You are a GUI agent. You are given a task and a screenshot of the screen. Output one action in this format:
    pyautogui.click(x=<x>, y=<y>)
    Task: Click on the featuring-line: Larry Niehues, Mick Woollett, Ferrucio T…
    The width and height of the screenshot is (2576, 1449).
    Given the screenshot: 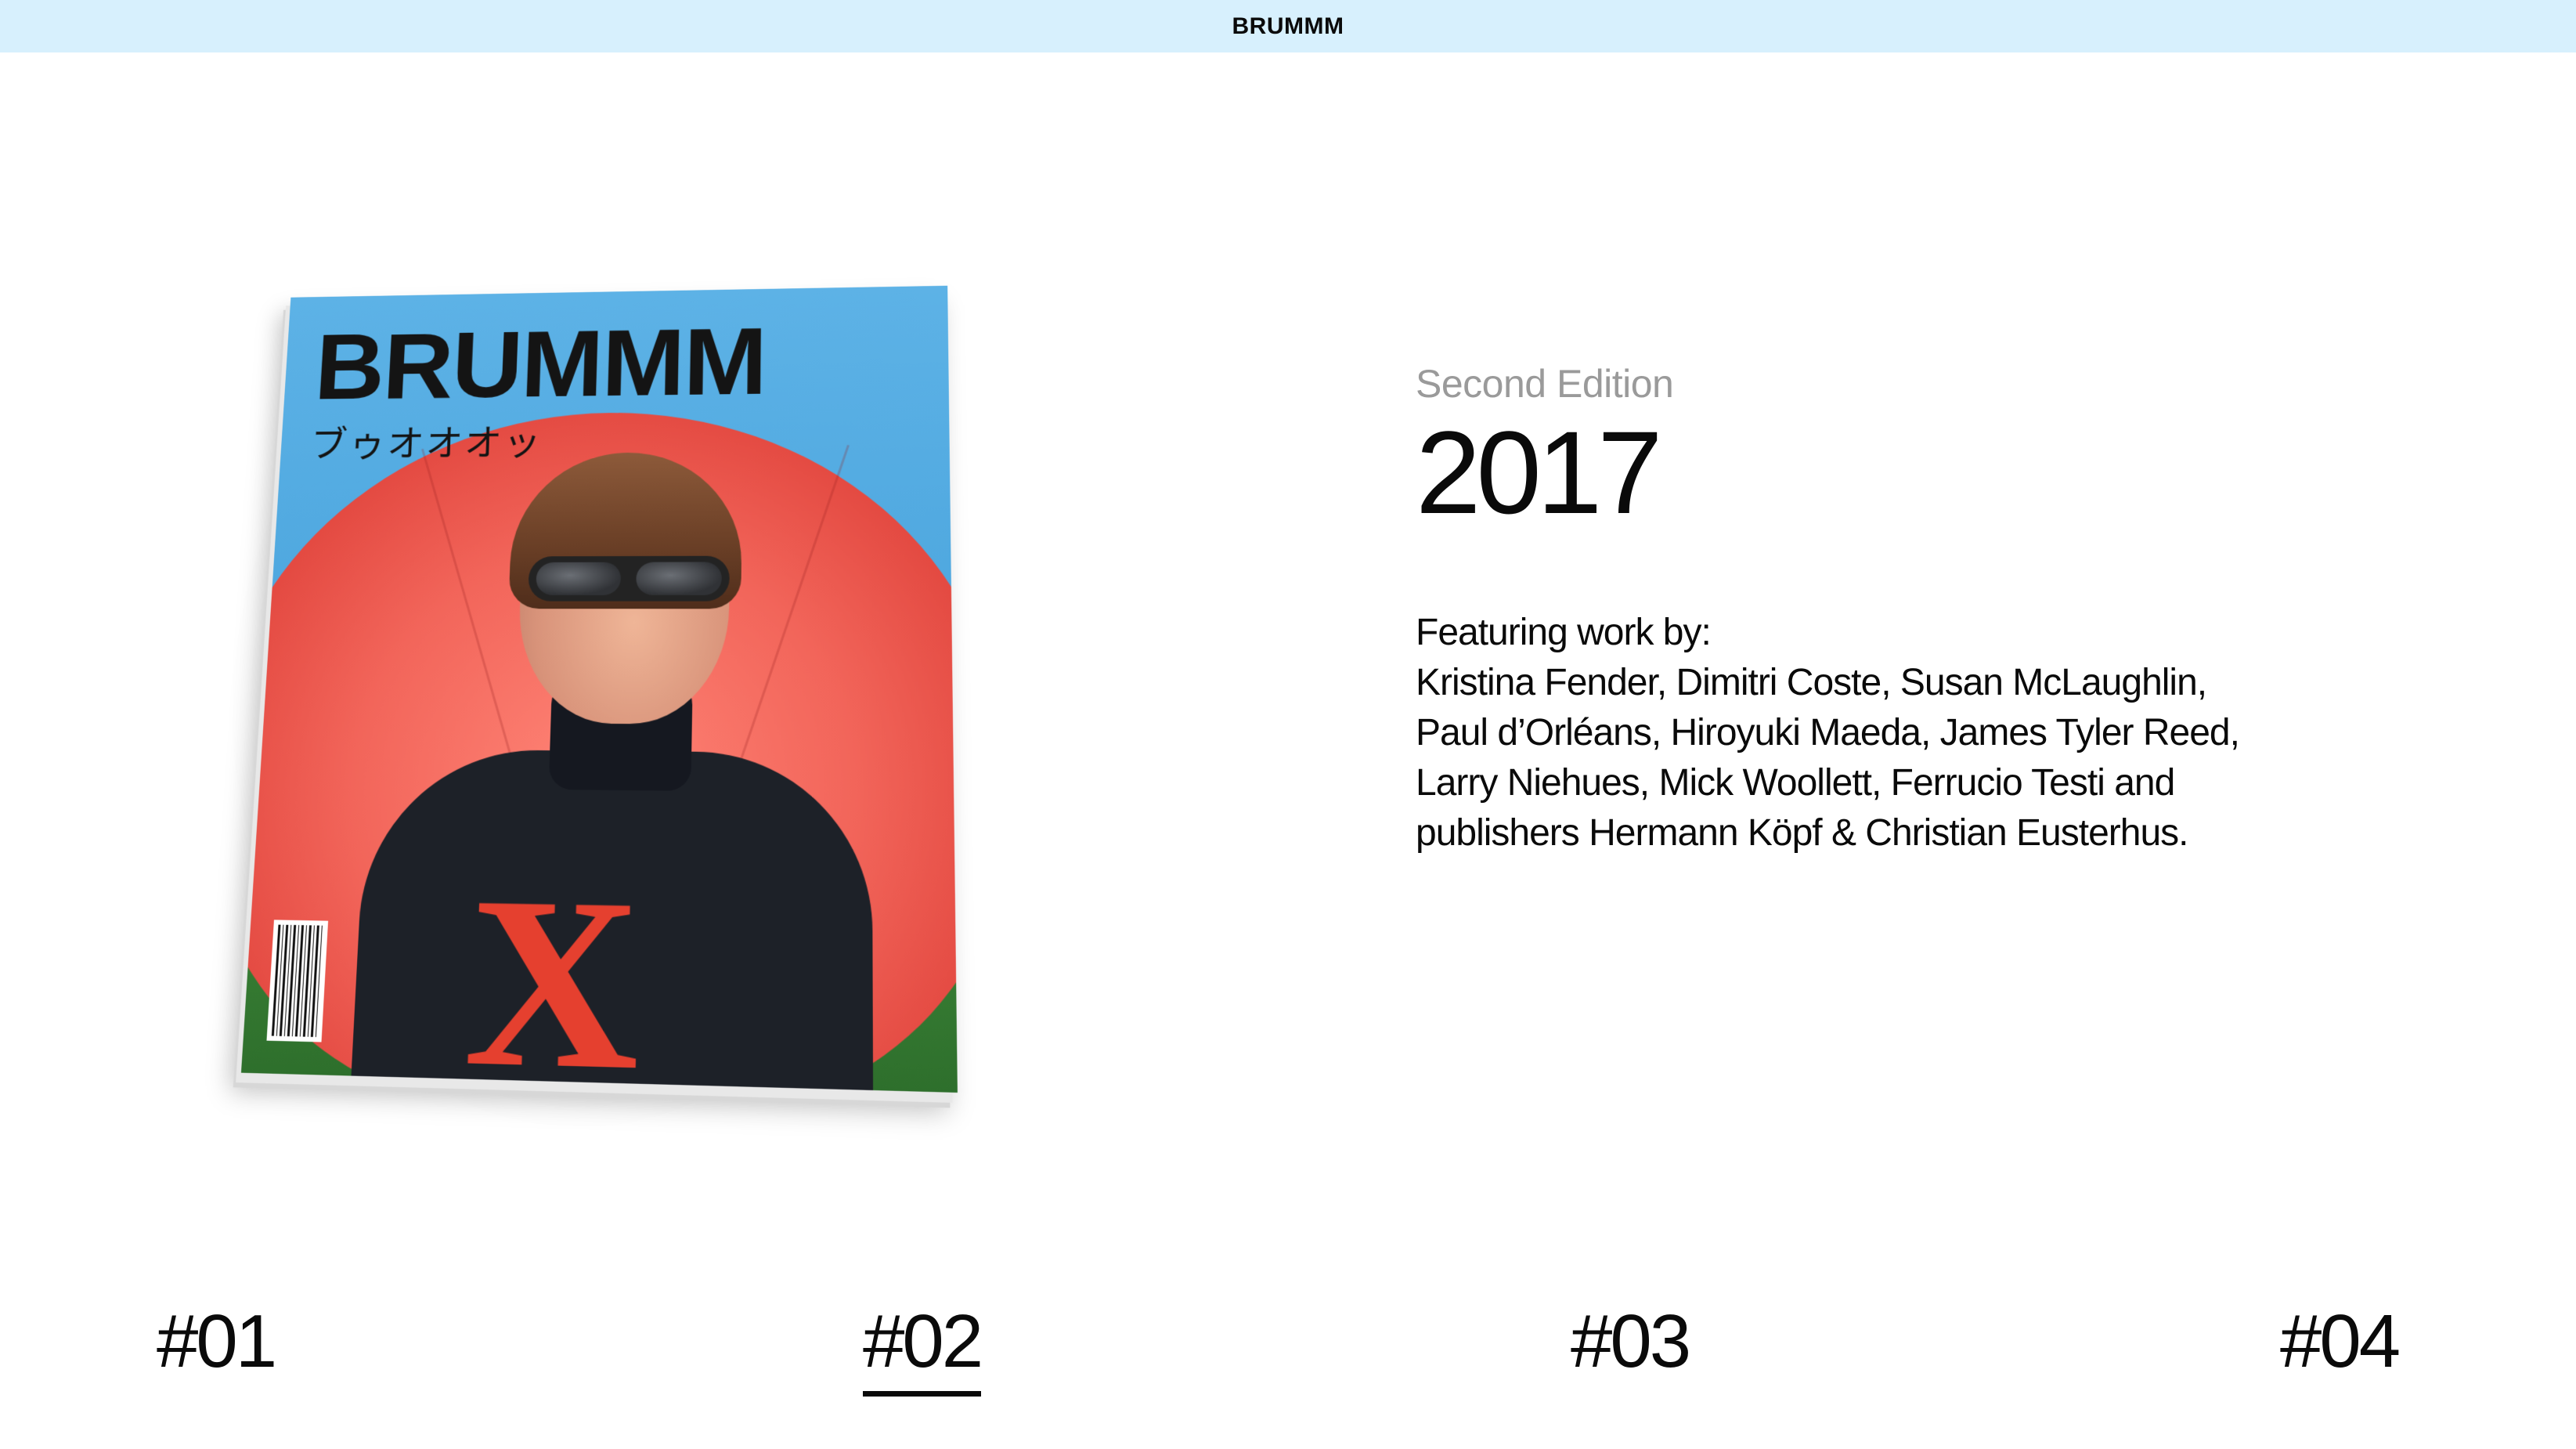 What is the action you would take?
    pyautogui.click(x=1795, y=783)
    